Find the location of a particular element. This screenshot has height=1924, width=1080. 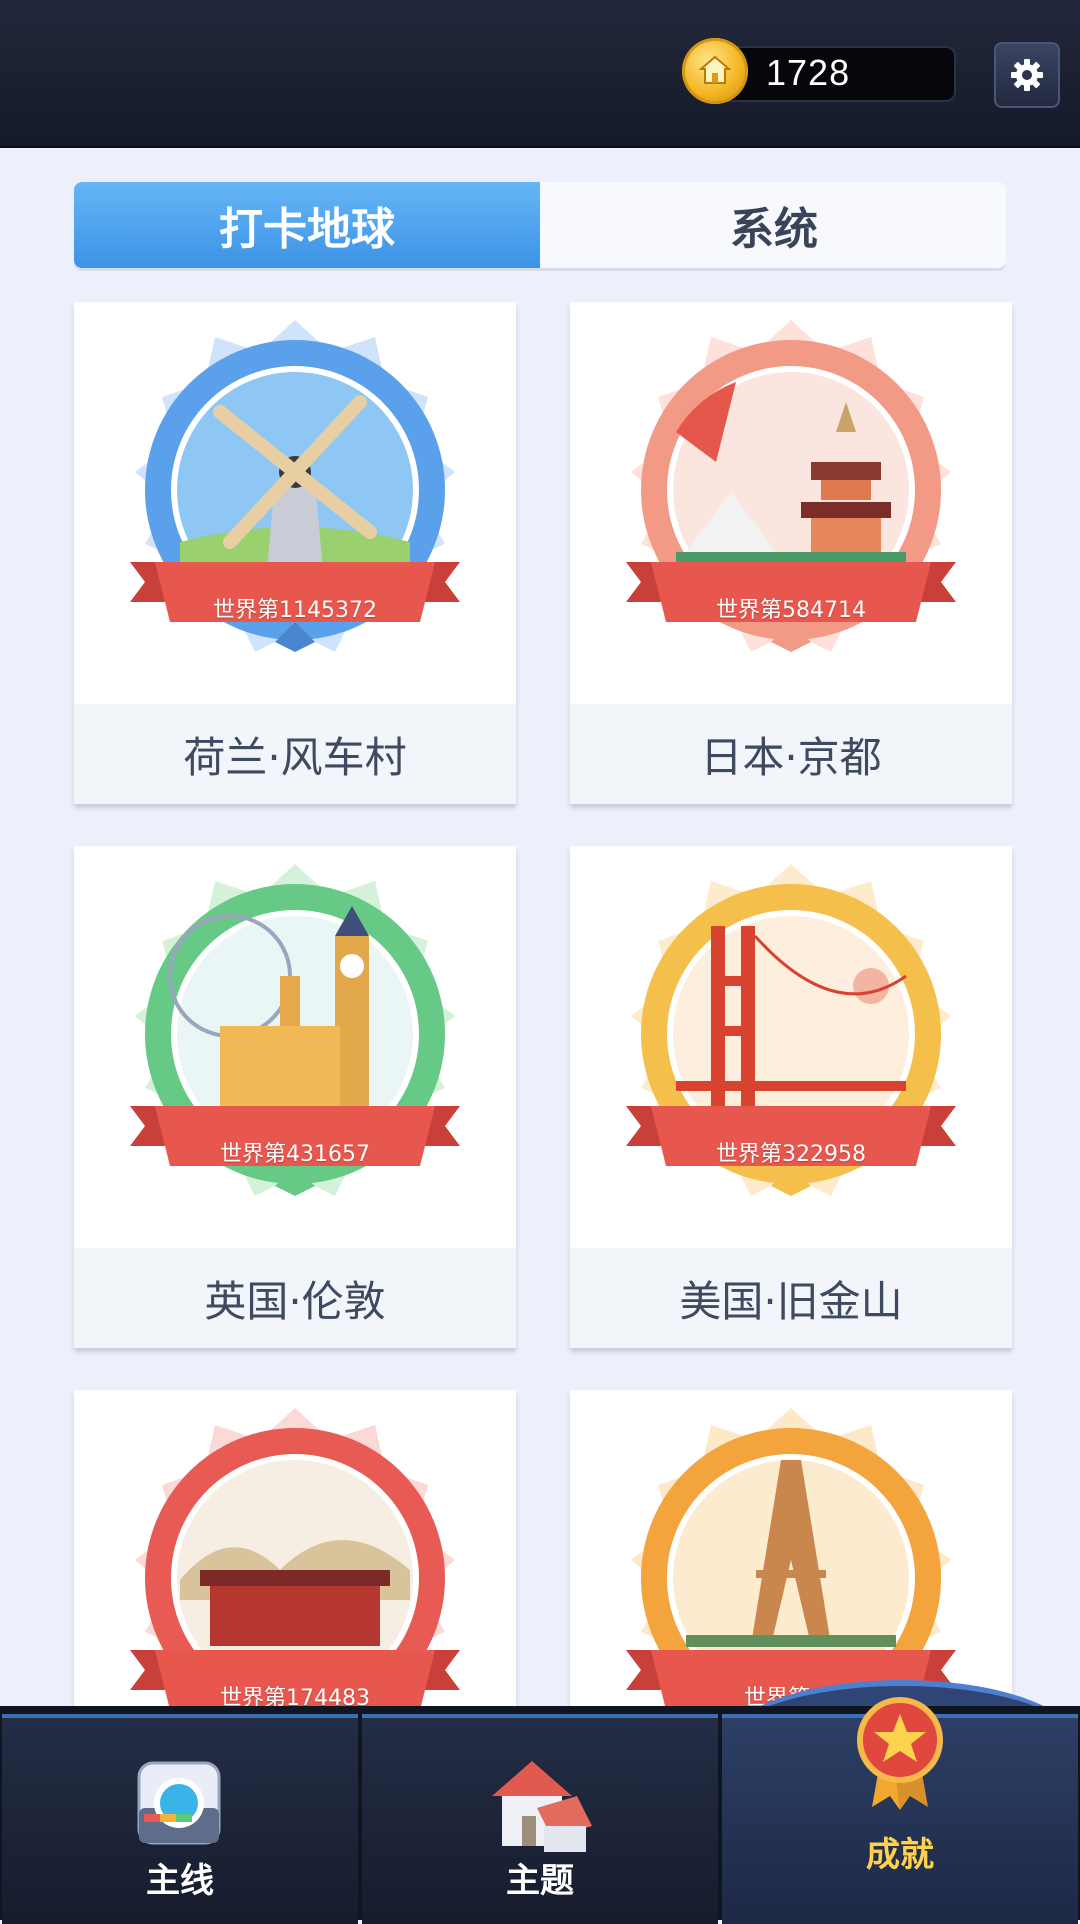

nav-achievements: 成就 is located at coordinates (900, 1810).